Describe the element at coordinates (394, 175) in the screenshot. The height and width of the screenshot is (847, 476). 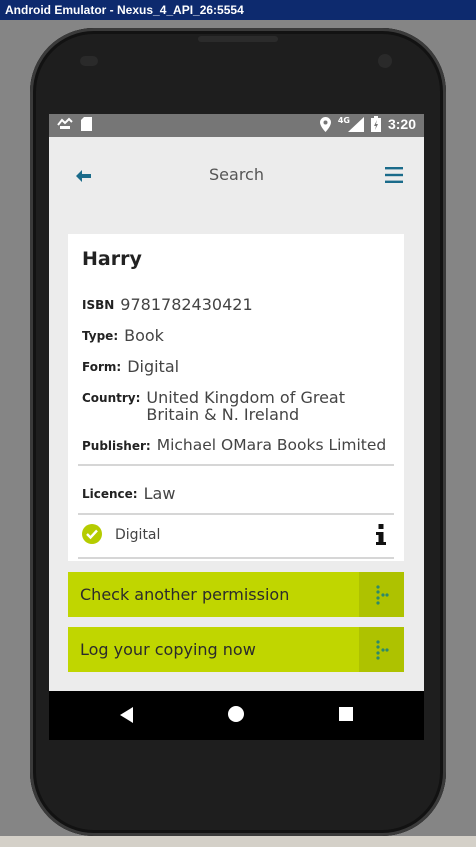
I see `hamburger-menu-icon` at that location.